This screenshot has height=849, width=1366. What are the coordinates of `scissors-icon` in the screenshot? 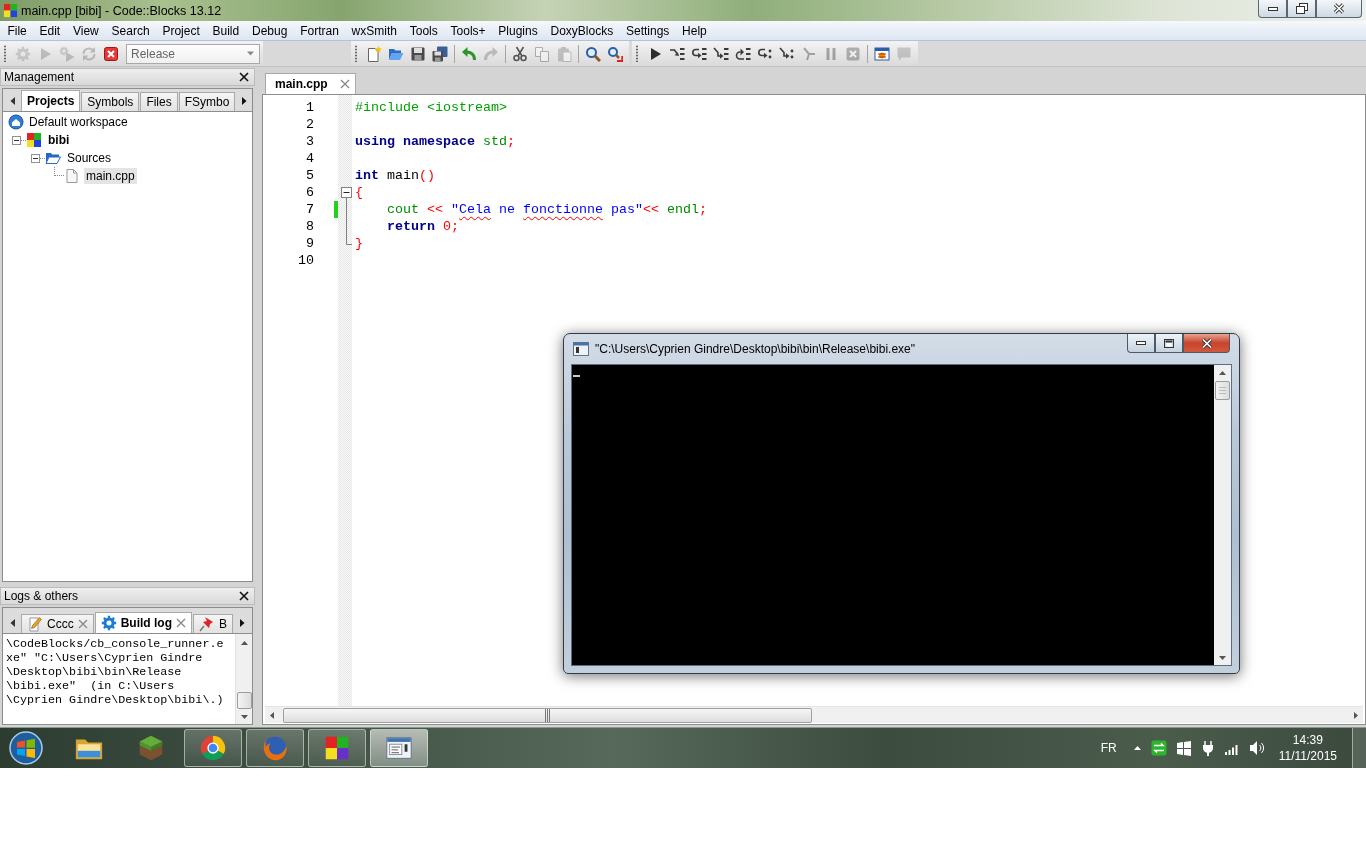 It's located at (520, 53).